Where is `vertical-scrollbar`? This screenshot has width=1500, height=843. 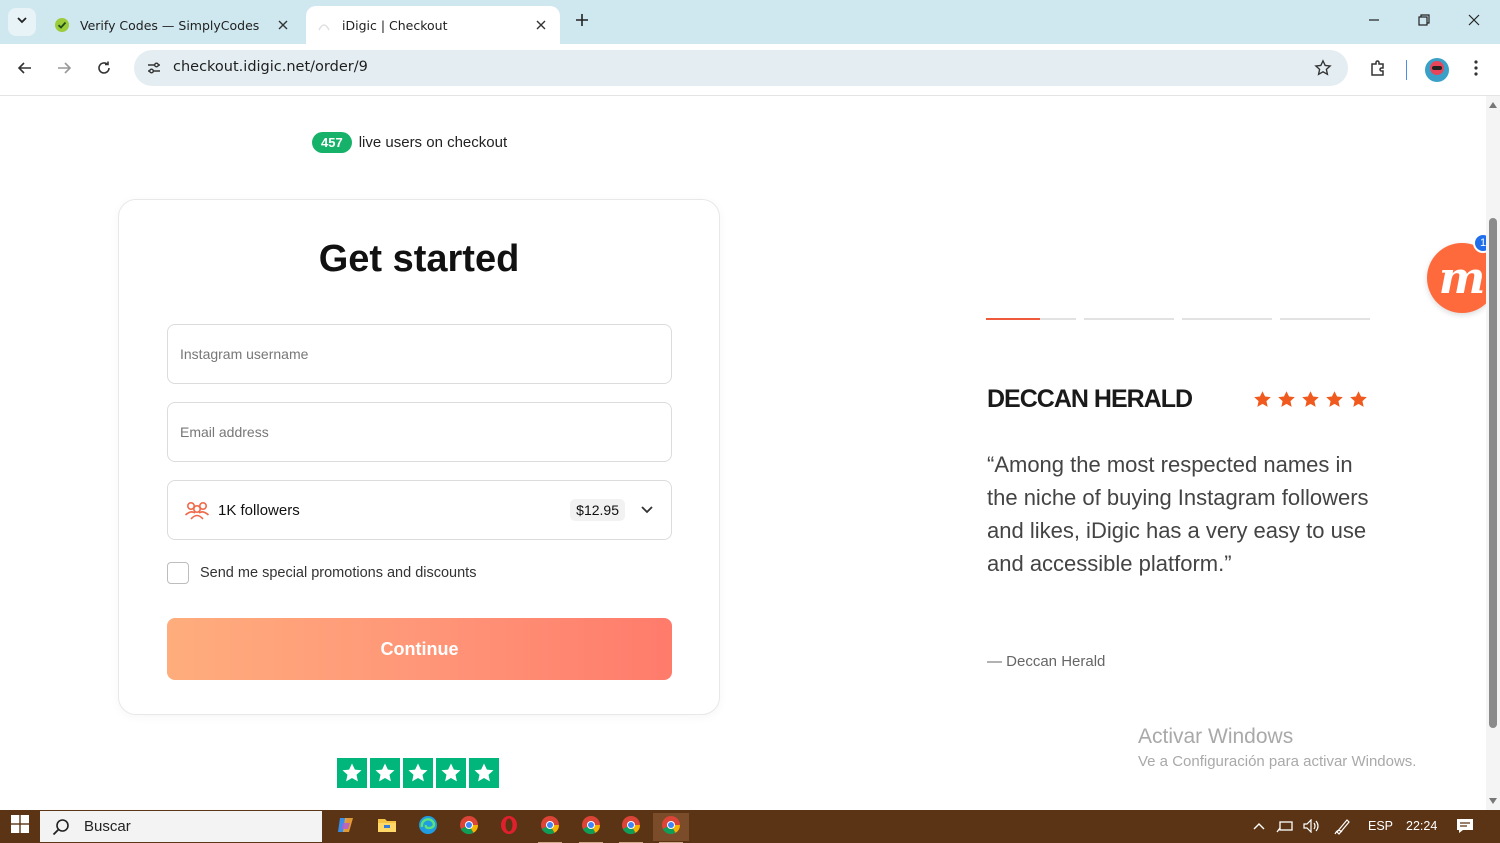 vertical-scrollbar is located at coordinates (1493, 453).